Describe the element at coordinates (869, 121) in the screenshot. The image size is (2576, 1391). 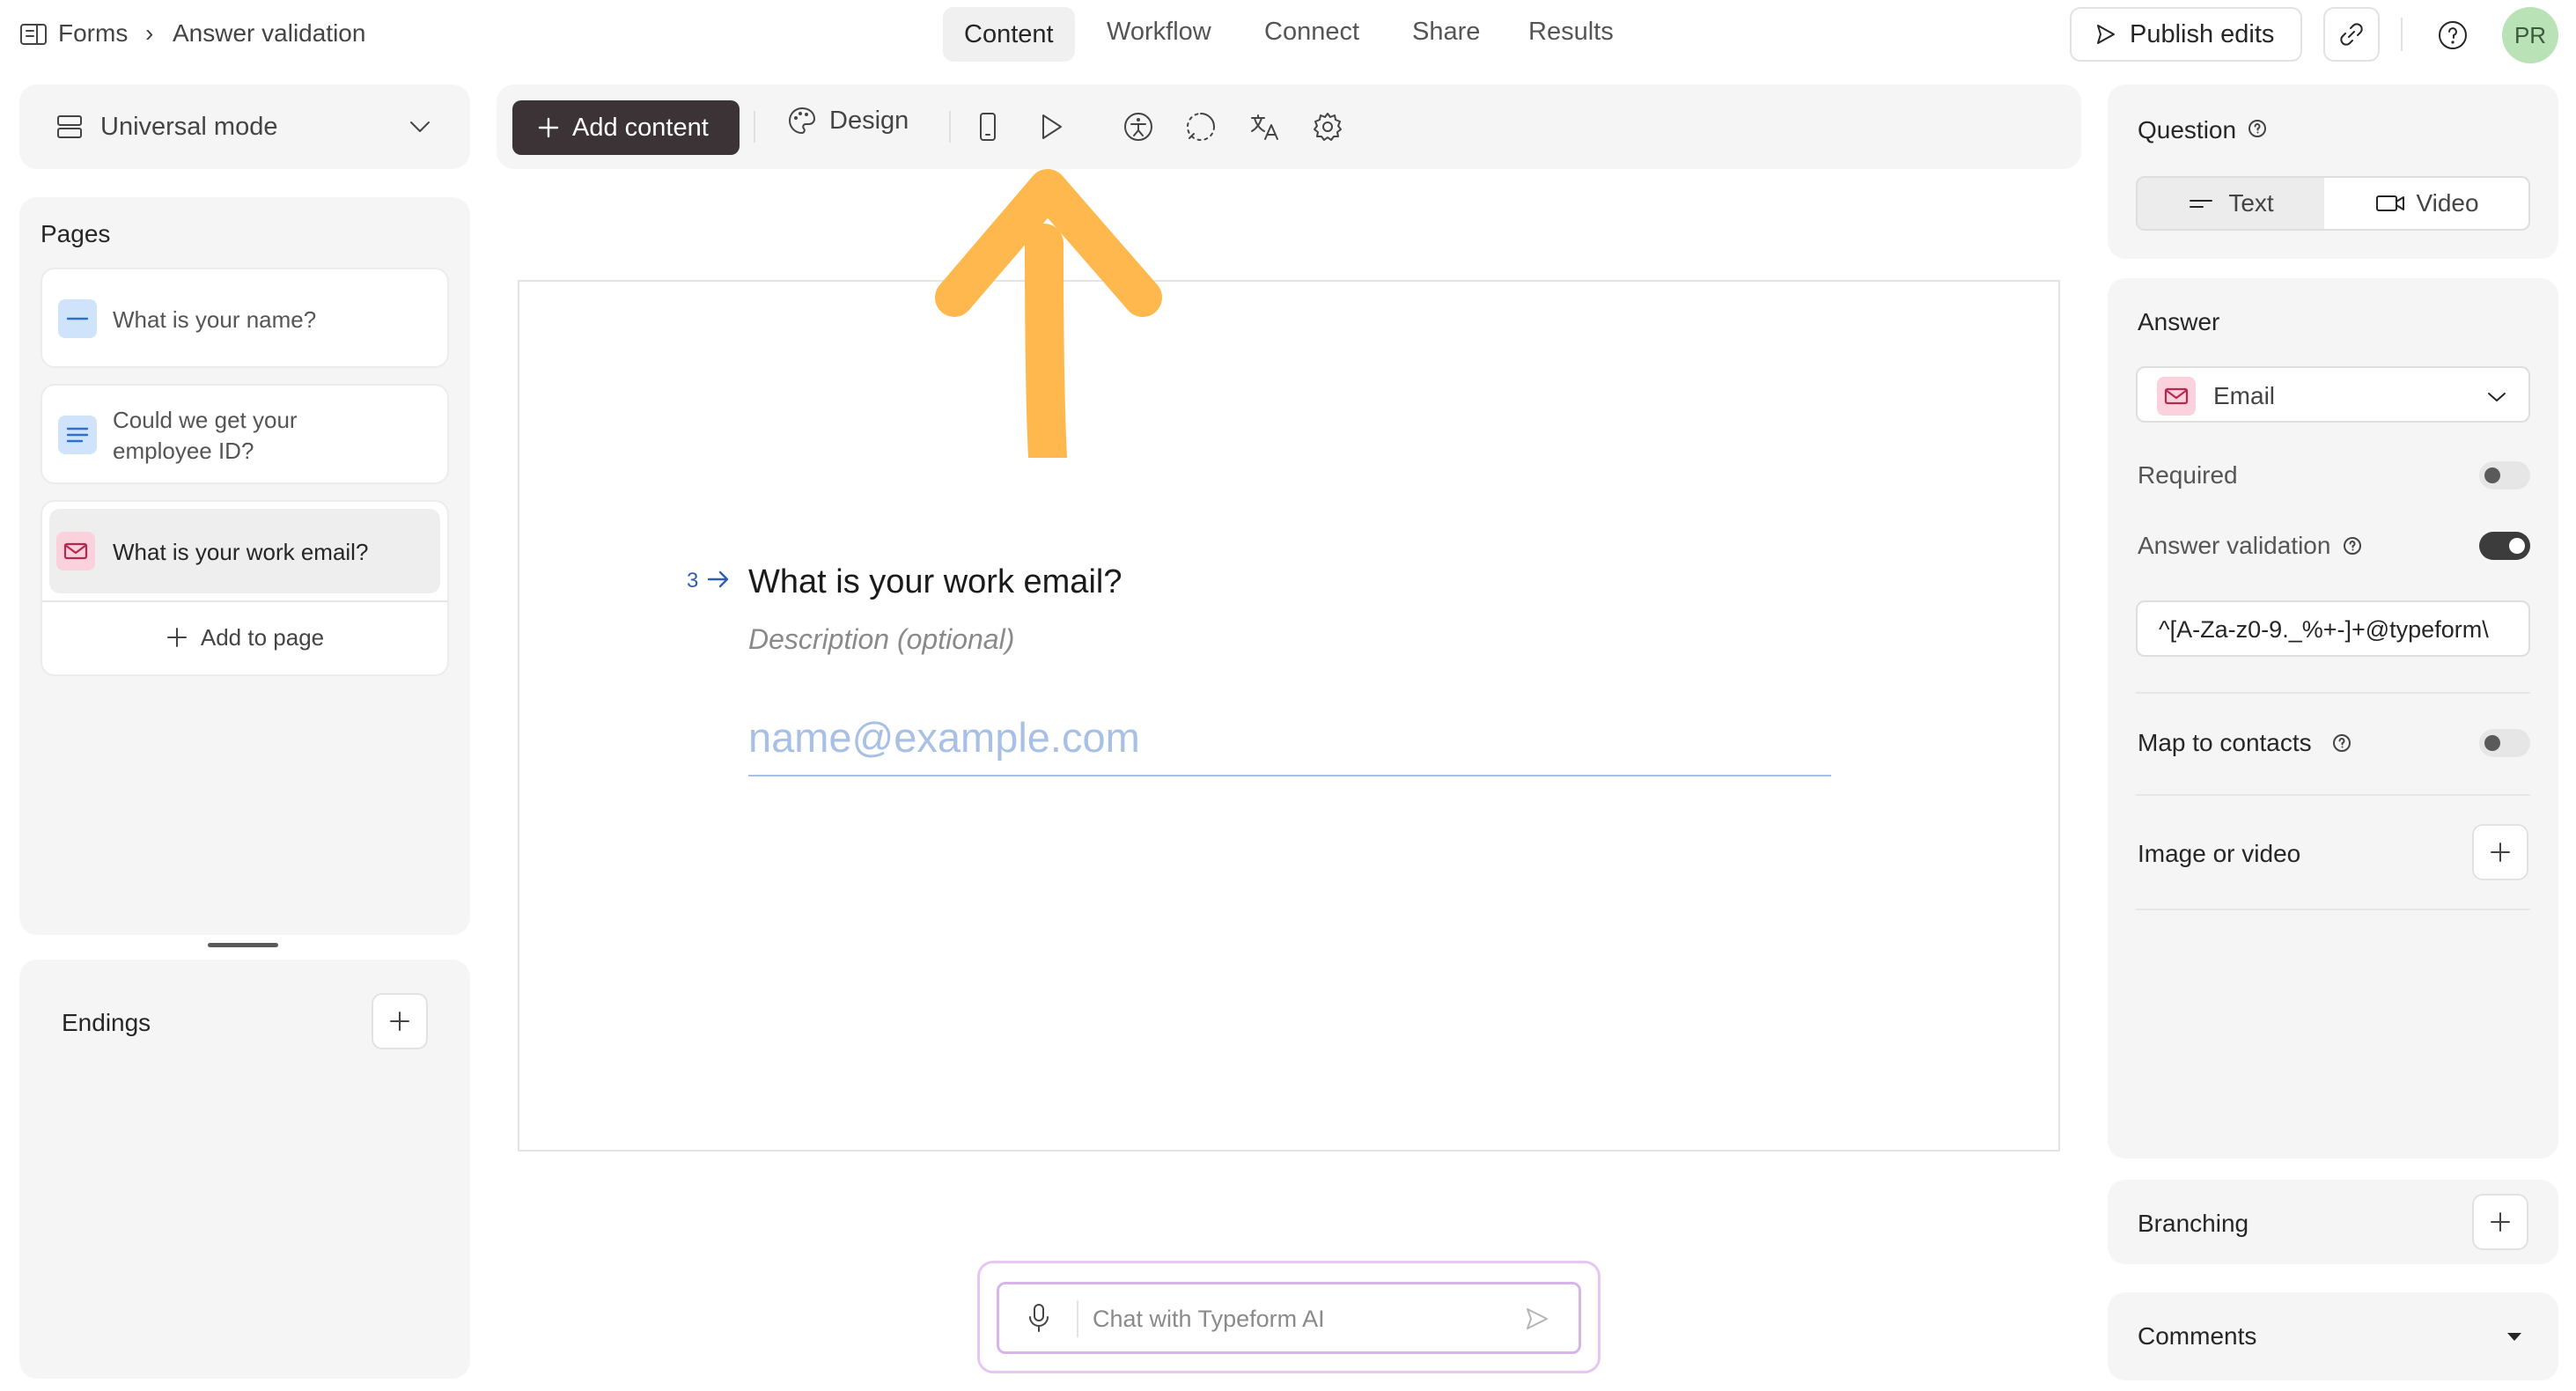
I see `design-label: Design` at that location.